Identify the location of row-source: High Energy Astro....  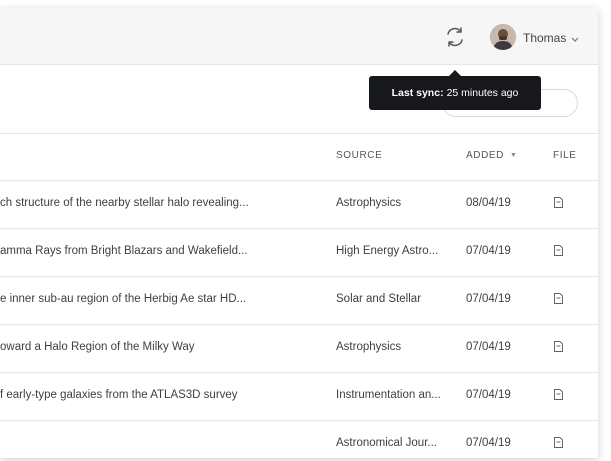
(387, 251).